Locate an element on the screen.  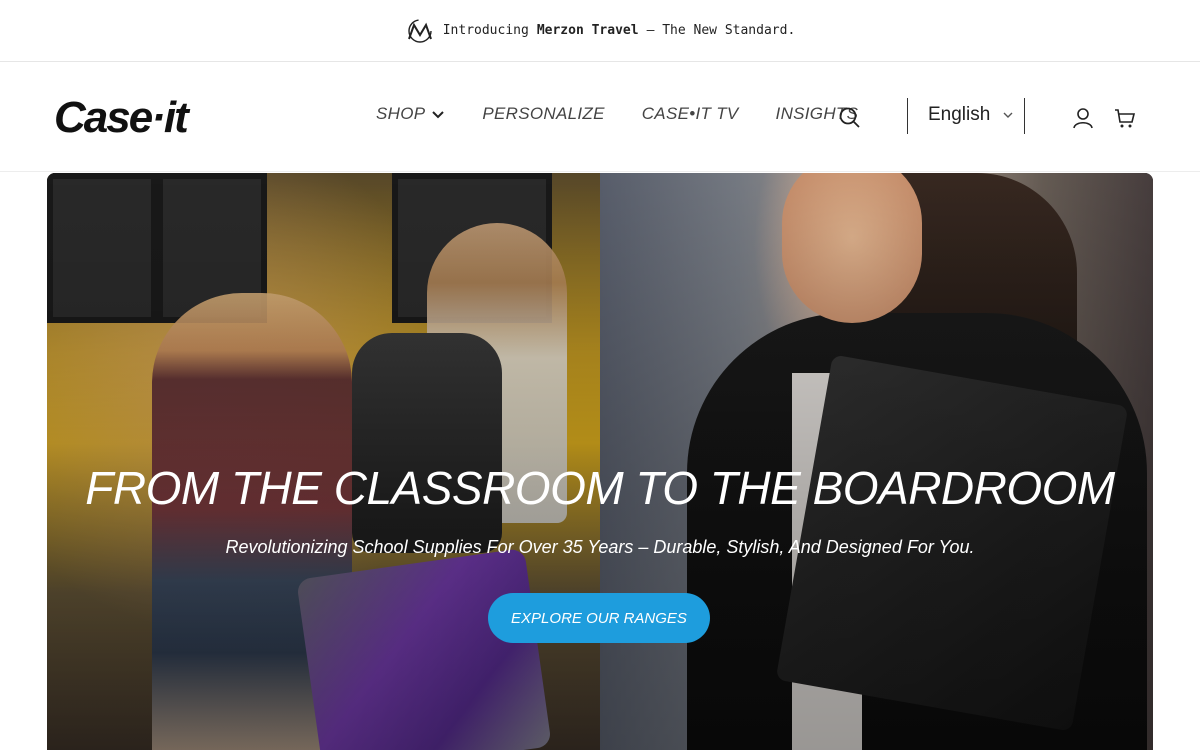
explore-ranges-button: EXPLORE OUR RANGES is located at coordinates (599, 618).